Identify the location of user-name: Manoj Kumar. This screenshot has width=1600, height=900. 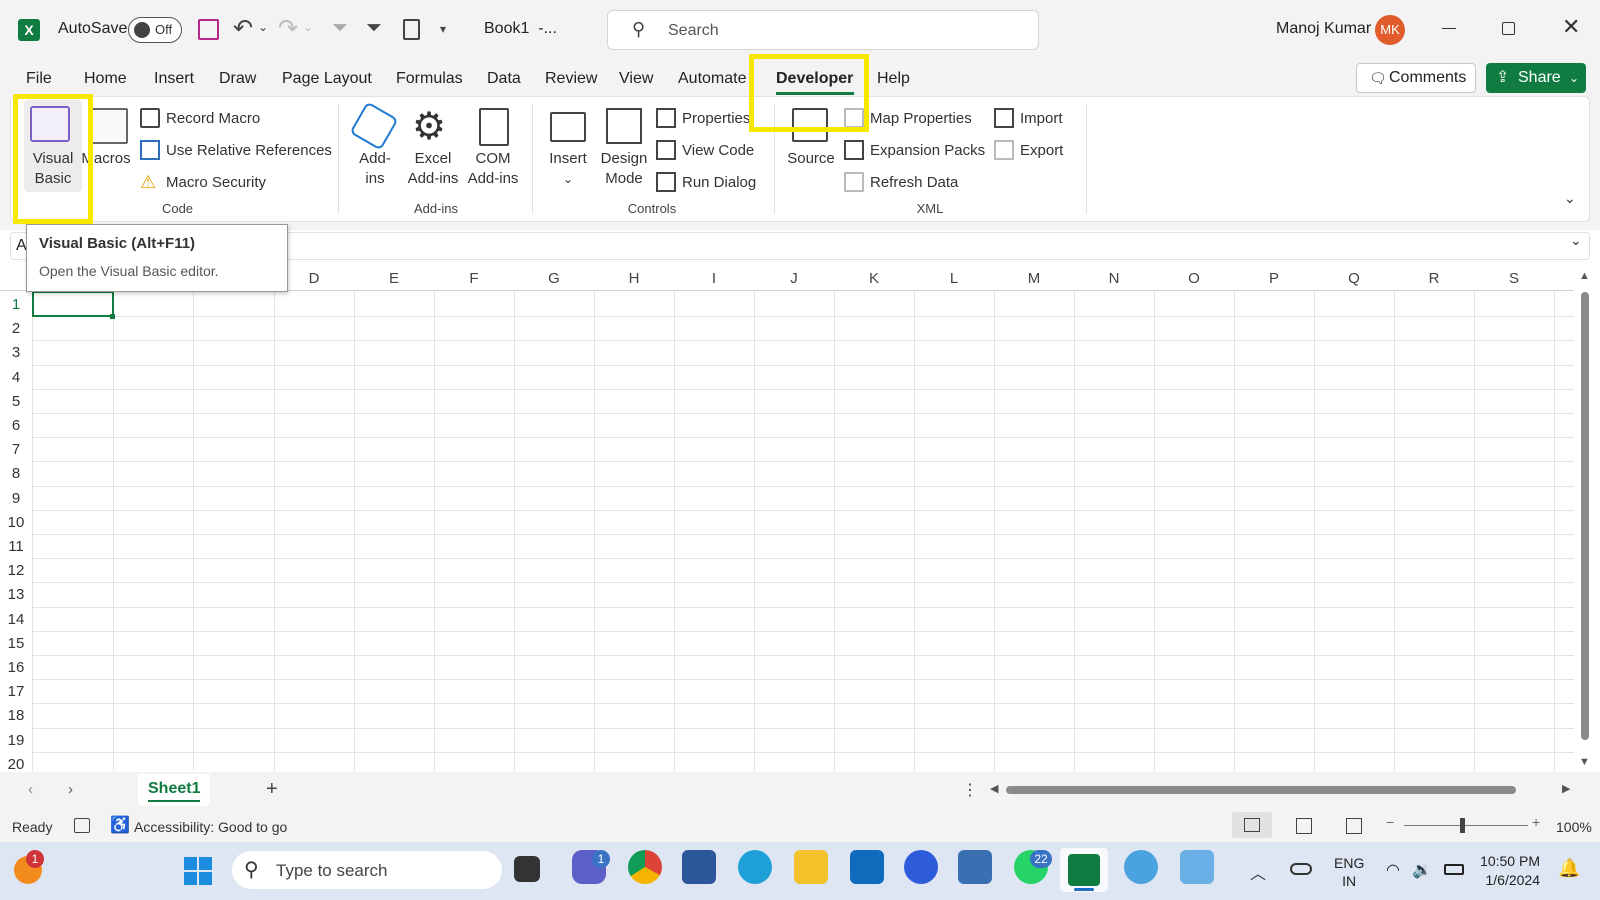
(1323, 29).